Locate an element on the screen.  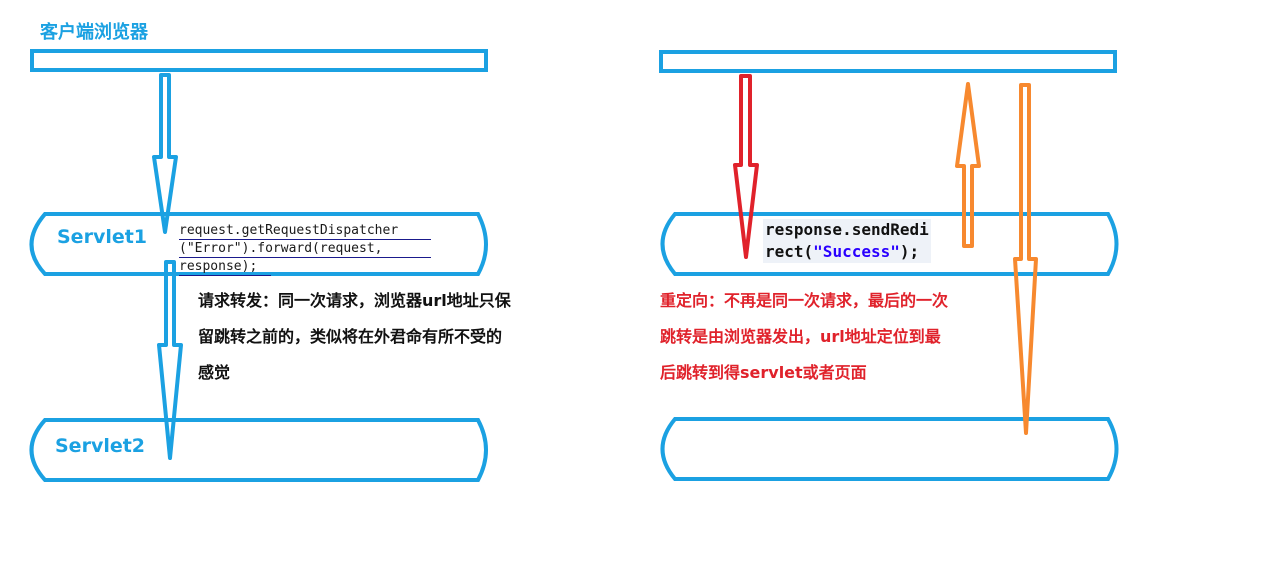
forward-note-line: 请求转发：同一次请求，浏览器url地址只保 is located at coordinates (354, 300).